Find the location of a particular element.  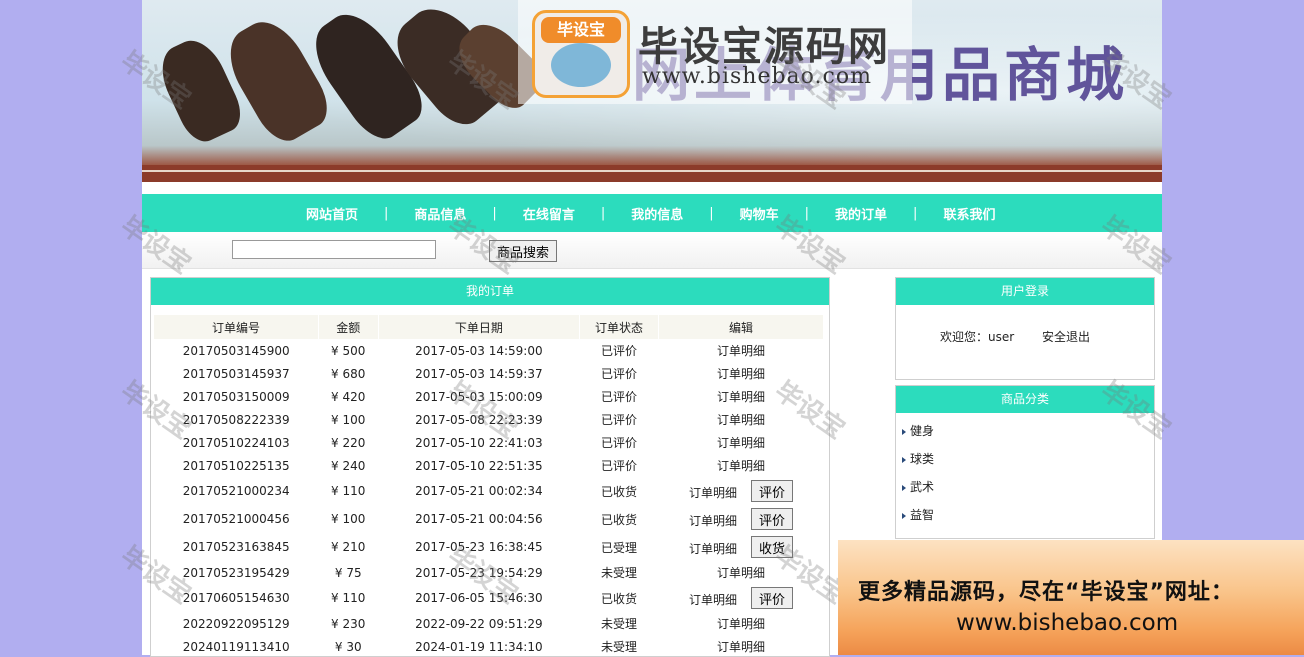

order-date-cell: 2017-05-10 22:51:35 is located at coordinates (479, 465).